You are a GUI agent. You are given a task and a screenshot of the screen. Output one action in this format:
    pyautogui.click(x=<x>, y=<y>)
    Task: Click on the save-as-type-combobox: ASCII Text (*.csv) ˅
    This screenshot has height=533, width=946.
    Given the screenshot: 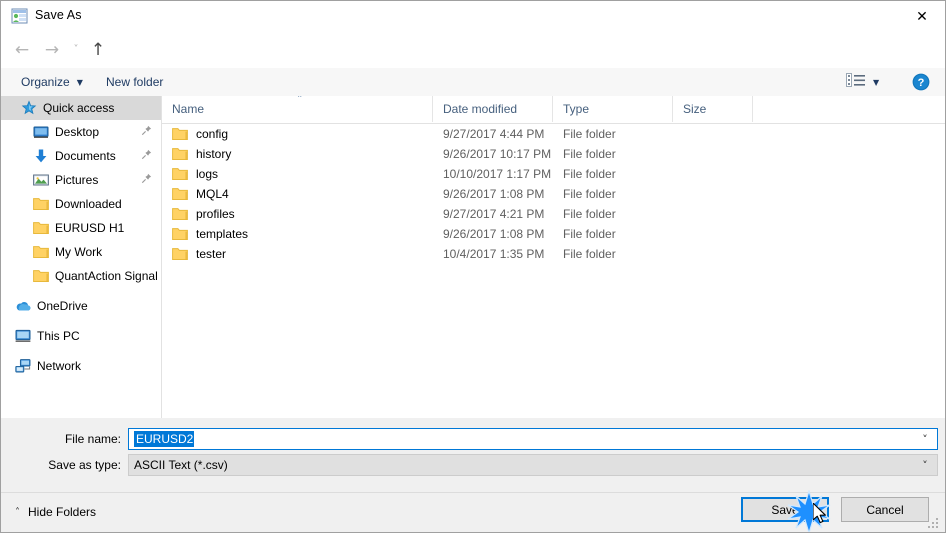 What is the action you would take?
    pyautogui.click(x=533, y=465)
    